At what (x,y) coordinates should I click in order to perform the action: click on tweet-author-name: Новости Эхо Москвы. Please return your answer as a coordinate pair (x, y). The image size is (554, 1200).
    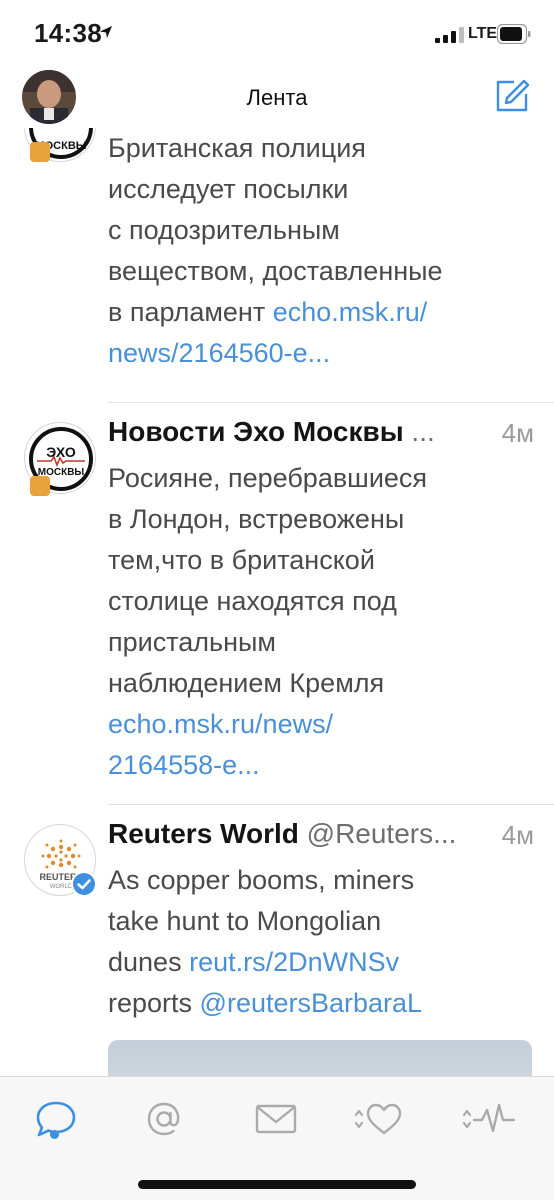
    Looking at the image, I should click on (256, 431).